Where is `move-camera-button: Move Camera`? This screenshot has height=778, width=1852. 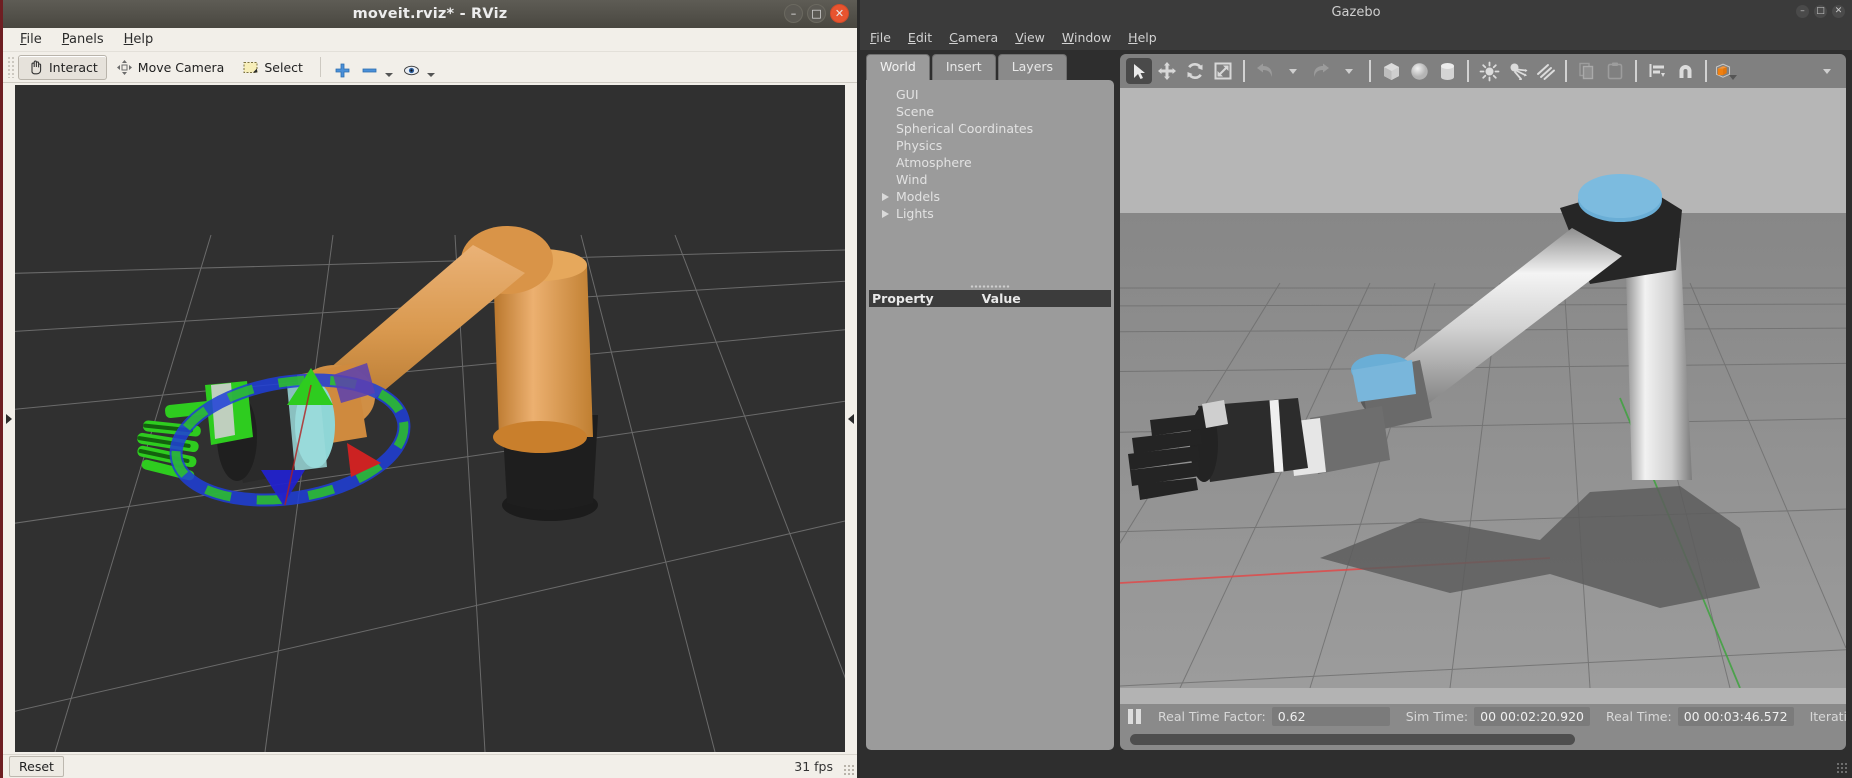 move-camera-button: Move Camera is located at coordinates (170, 67).